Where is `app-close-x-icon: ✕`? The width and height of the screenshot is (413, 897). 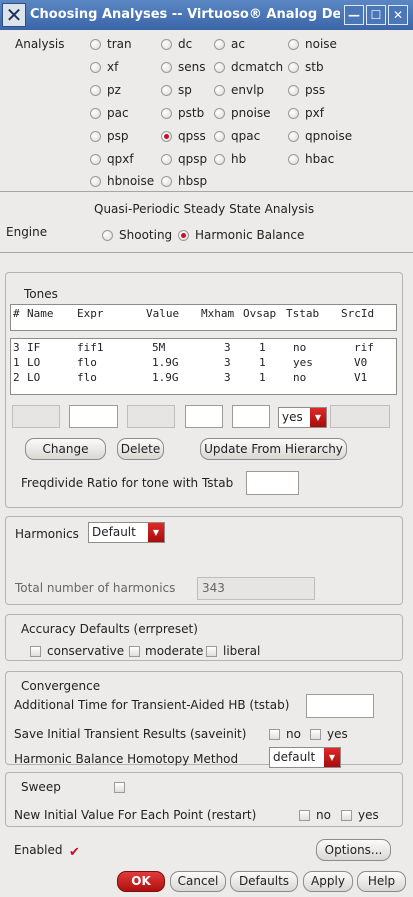
app-close-x-icon: ✕ is located at coordinates (14, 15).